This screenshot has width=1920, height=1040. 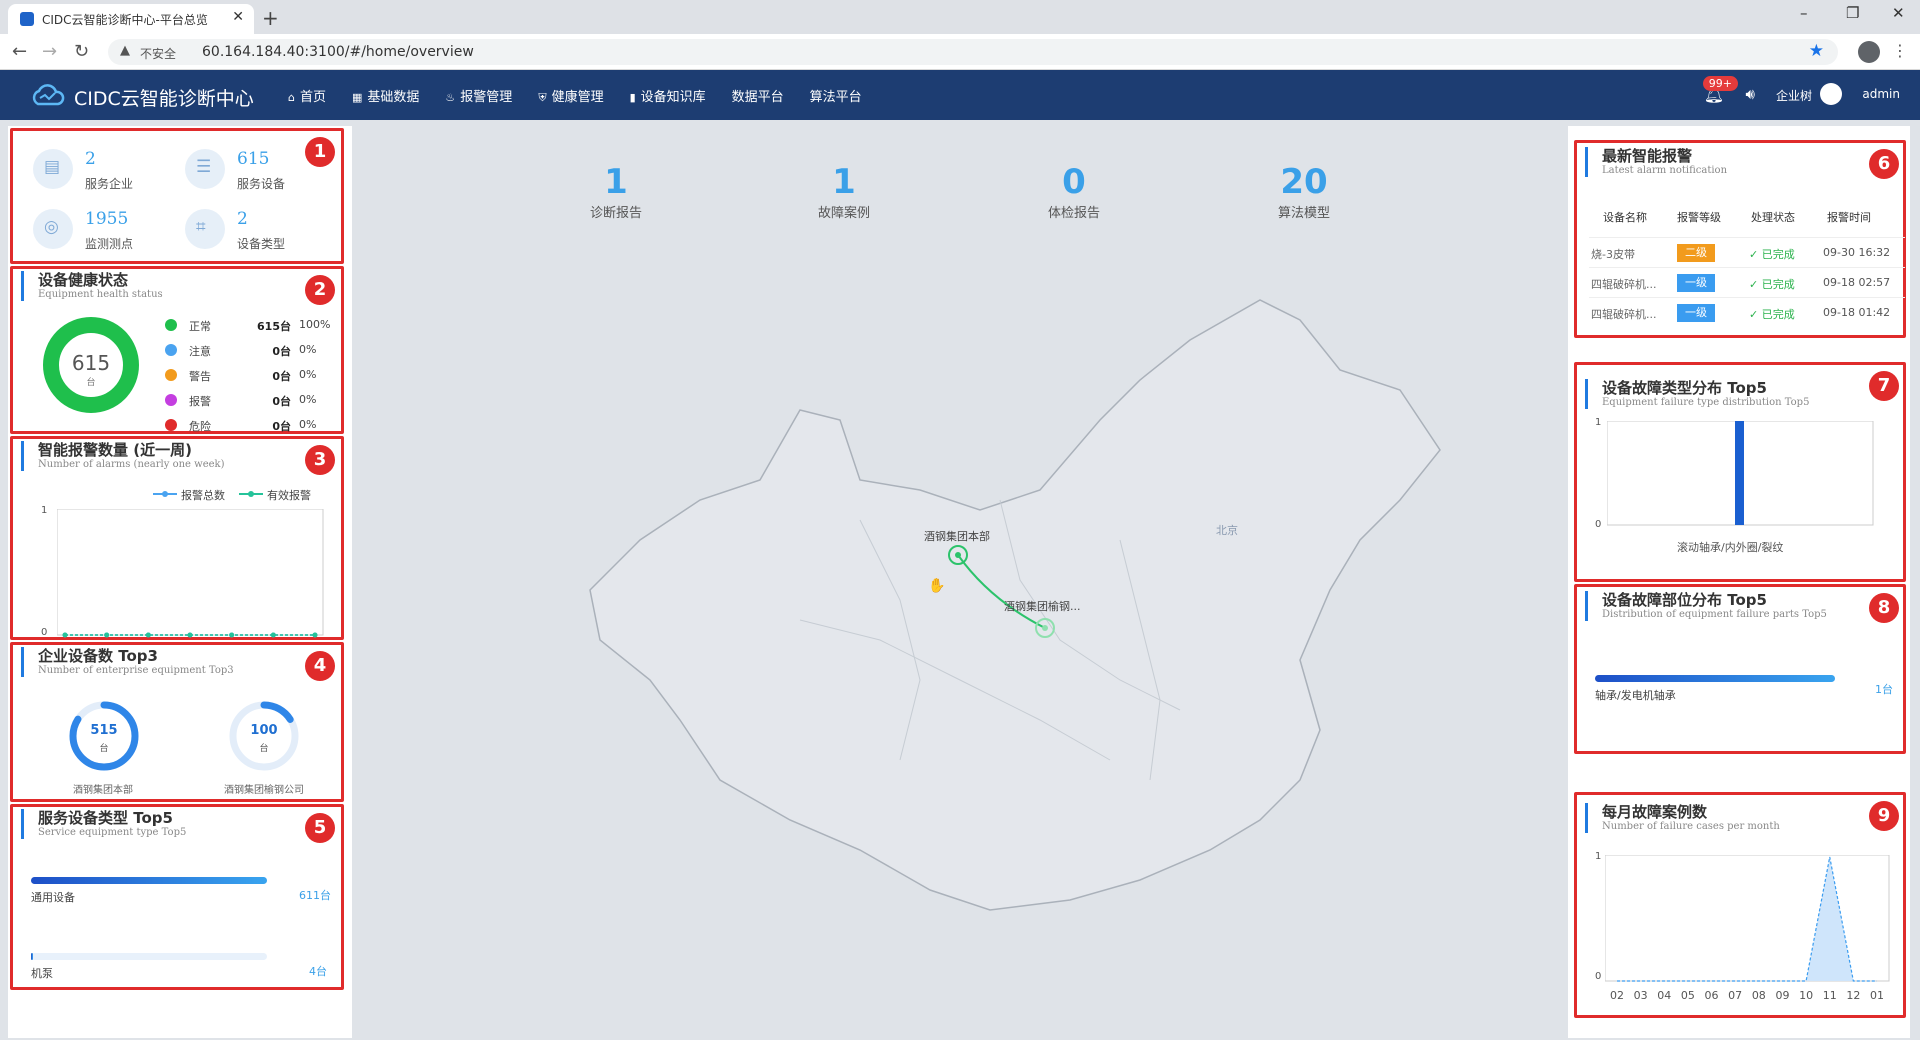 What do you see at coordinates (1750, 930) in the screenshot?
I see `monthly-area-chart: 02 03 04 05 06 07 08 09 10 11 12 01` at bounding box center [1750, 930].